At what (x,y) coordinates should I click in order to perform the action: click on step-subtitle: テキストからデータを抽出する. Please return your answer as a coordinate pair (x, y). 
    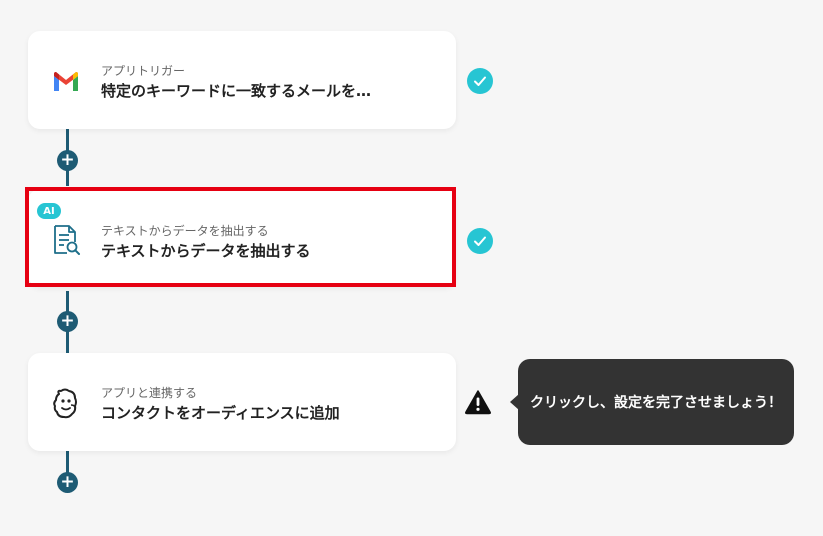
    Looking at the image, I should click on (185, 231).